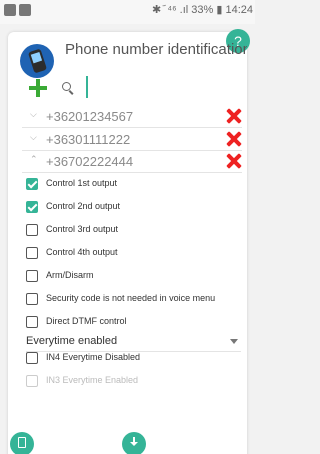 The width and height of the screenshot is (320, 454). Describe the element at coordinates (133, 278) in the screenshot. I see `option-arm-disarm: Arm/Disarm` at that location.